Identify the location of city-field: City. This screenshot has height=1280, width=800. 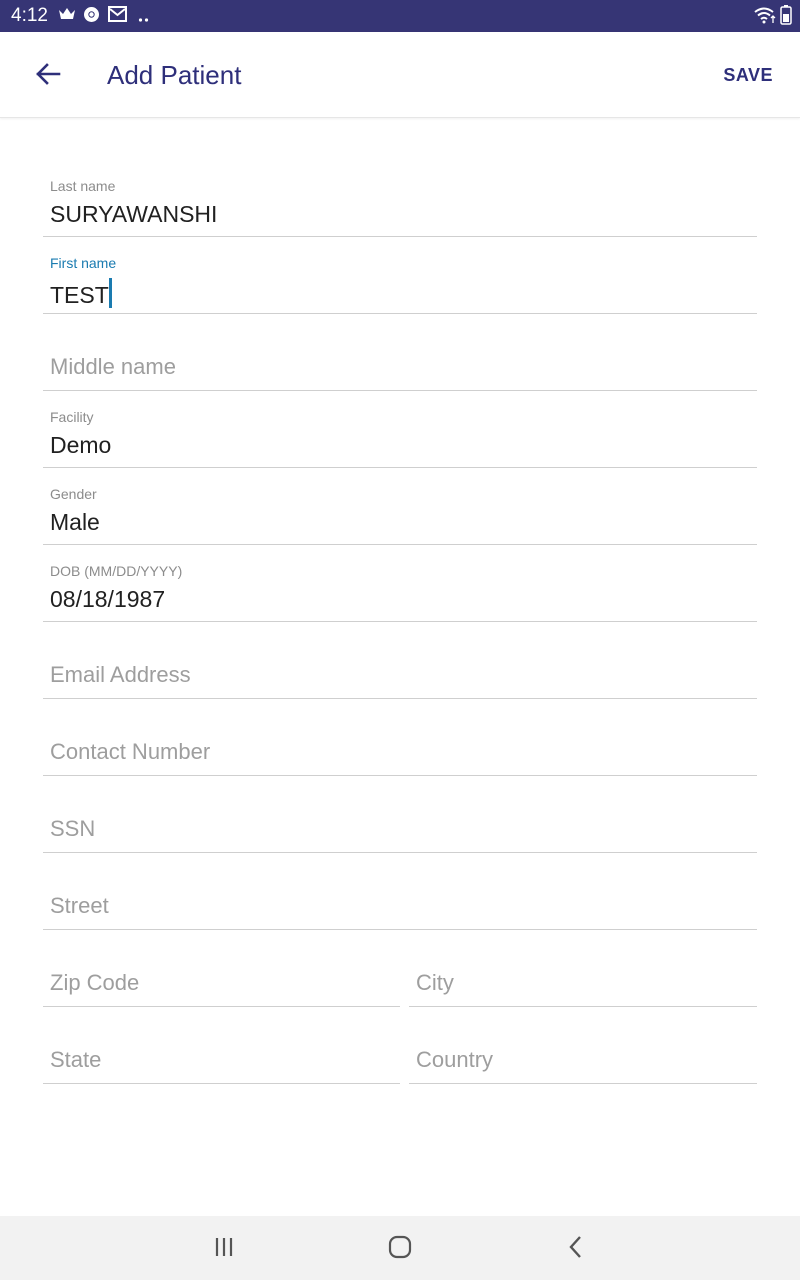
(583, 973).